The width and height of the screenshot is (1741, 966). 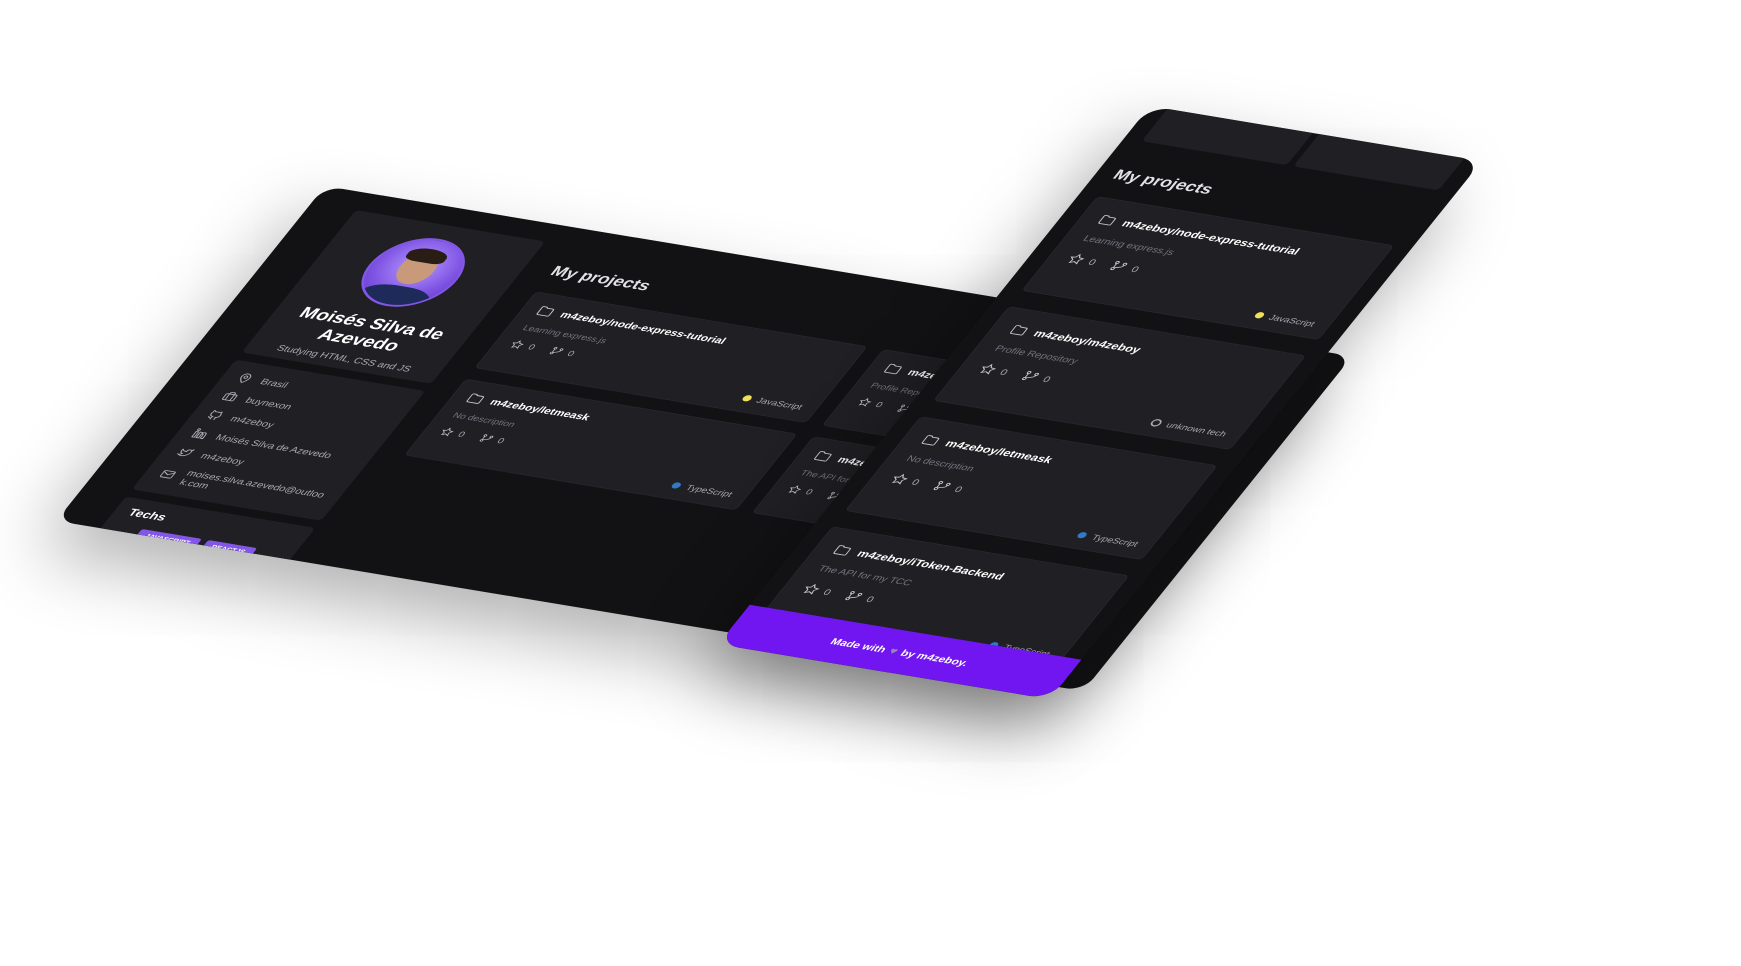 What do you see at coordinates (223, 458) in the screenshot?
I see `info-twitter-text: m4zeboy` at bounding box center [223, 458].